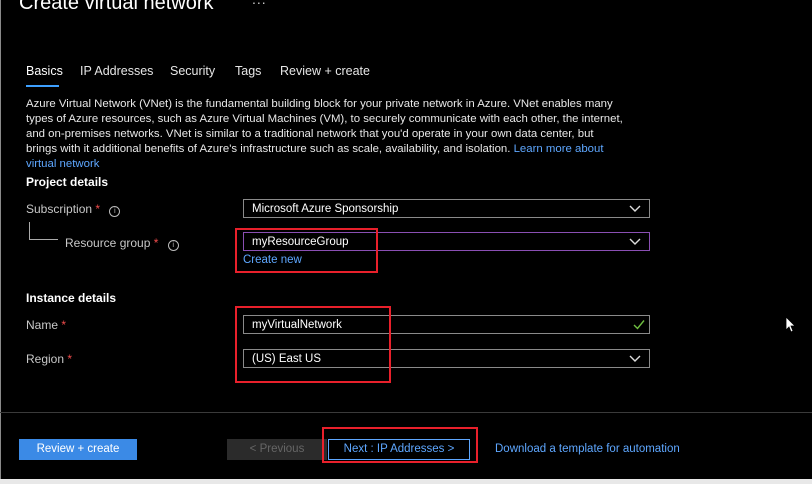 The width and height of the screenshot is (812, 484). I want to click on checkmark-icon, so click(639, 325).